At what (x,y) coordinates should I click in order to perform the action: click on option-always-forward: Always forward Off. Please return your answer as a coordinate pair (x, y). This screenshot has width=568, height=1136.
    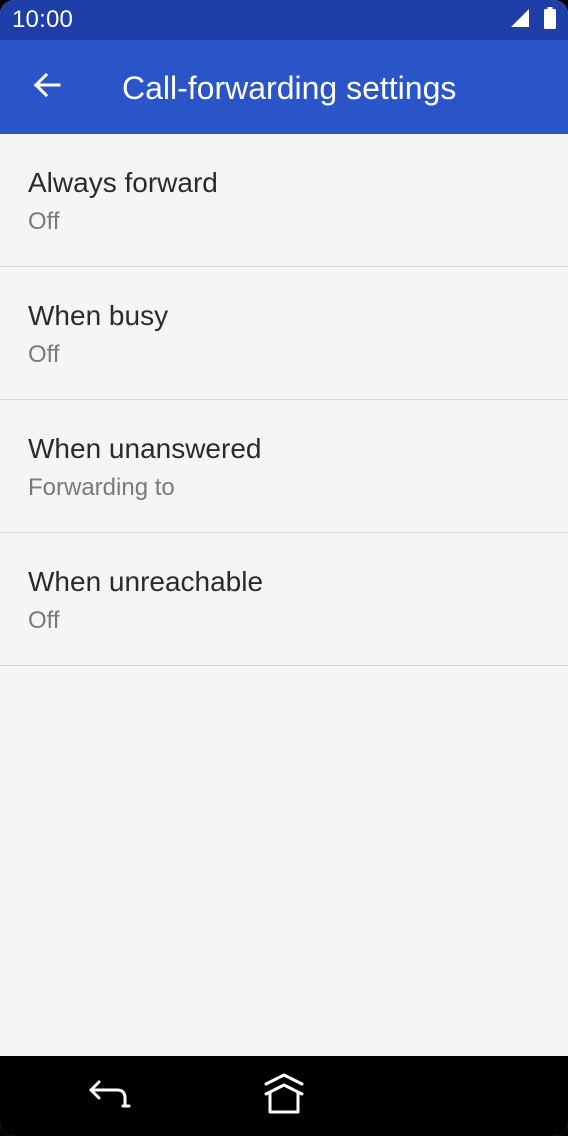
    Looking at the image, I should click on (284, 200).